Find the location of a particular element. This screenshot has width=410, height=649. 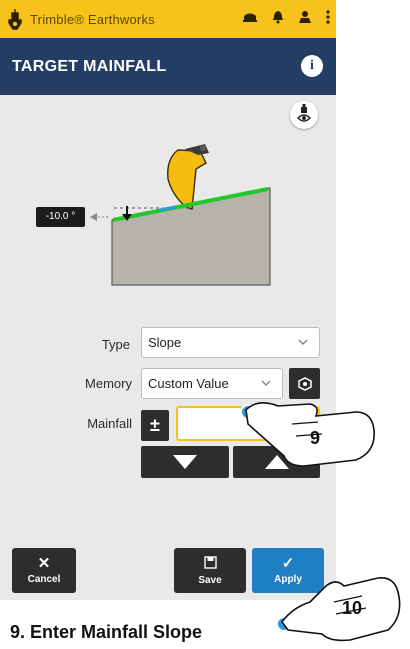

step-10-label: 10 is located at coordinates (352, 608).